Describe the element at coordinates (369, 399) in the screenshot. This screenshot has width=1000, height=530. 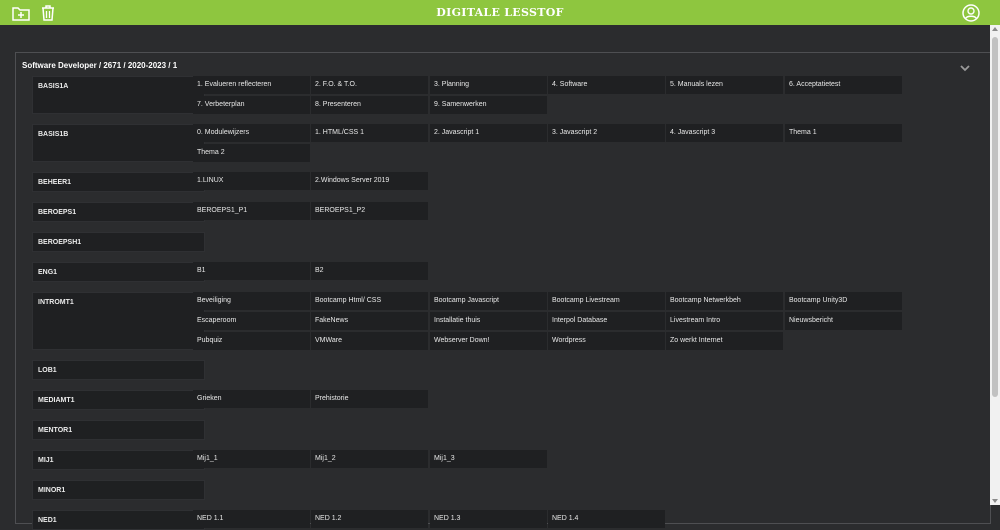
I see `lesson-item: Prehistorie` at that location.